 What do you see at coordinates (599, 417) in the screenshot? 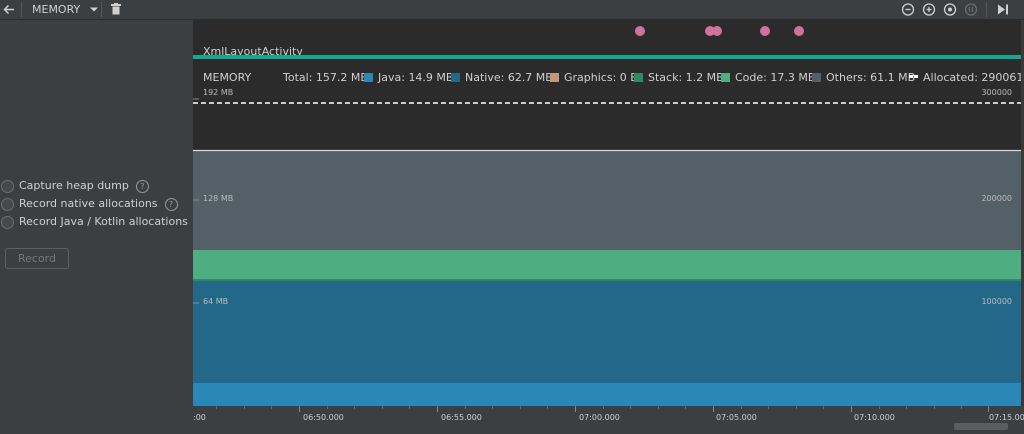
I see `time-label: 07:00.000` at bounding box center [599, 417].